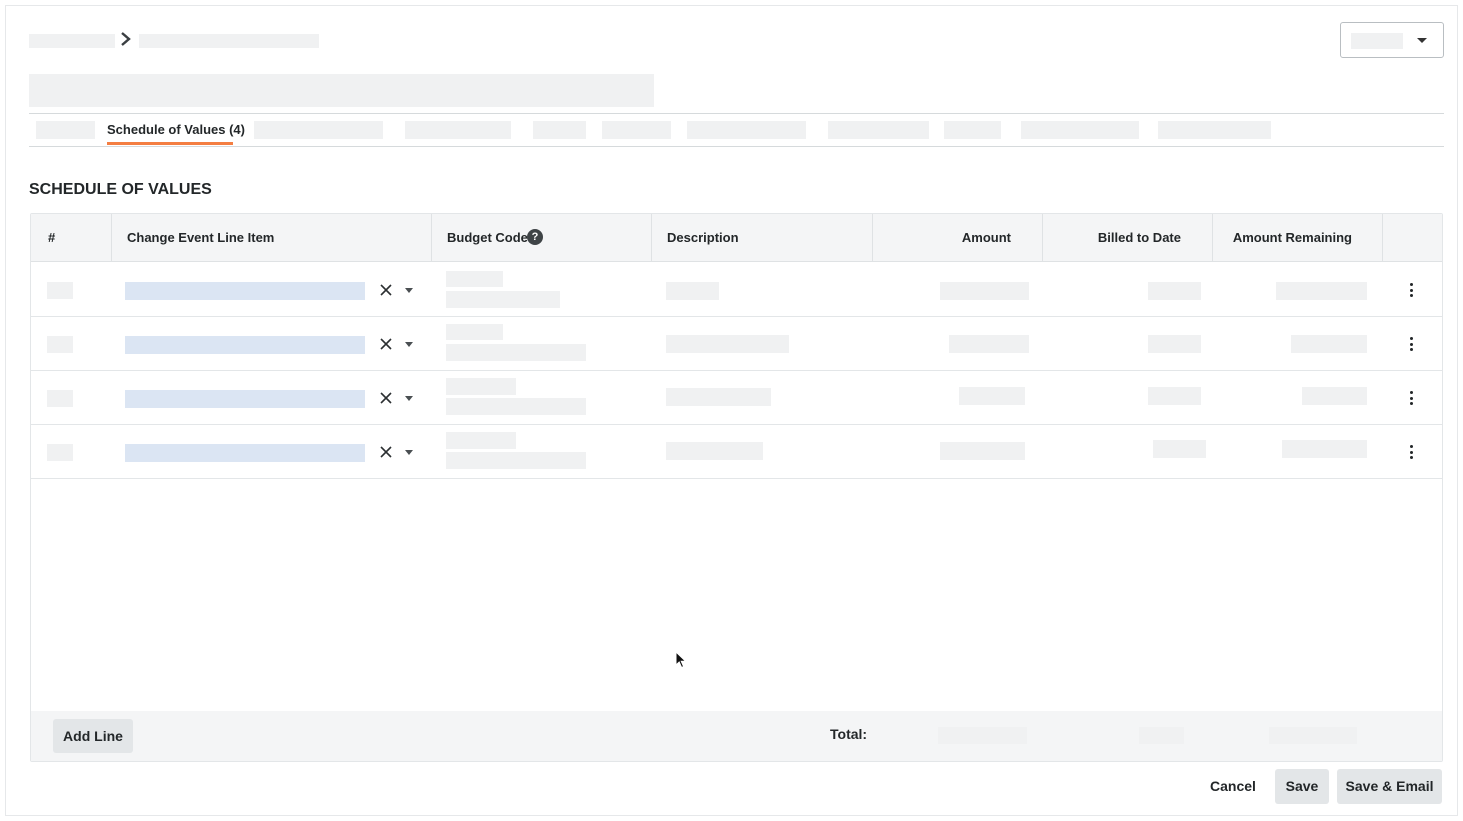 This screenshot has height=821, width=1463. What do you see at coordinates (176, 129) in the screenshot?
I see `tab-schedule-of-values: Schedule of Values (4)` at bounding box center [176, 129].